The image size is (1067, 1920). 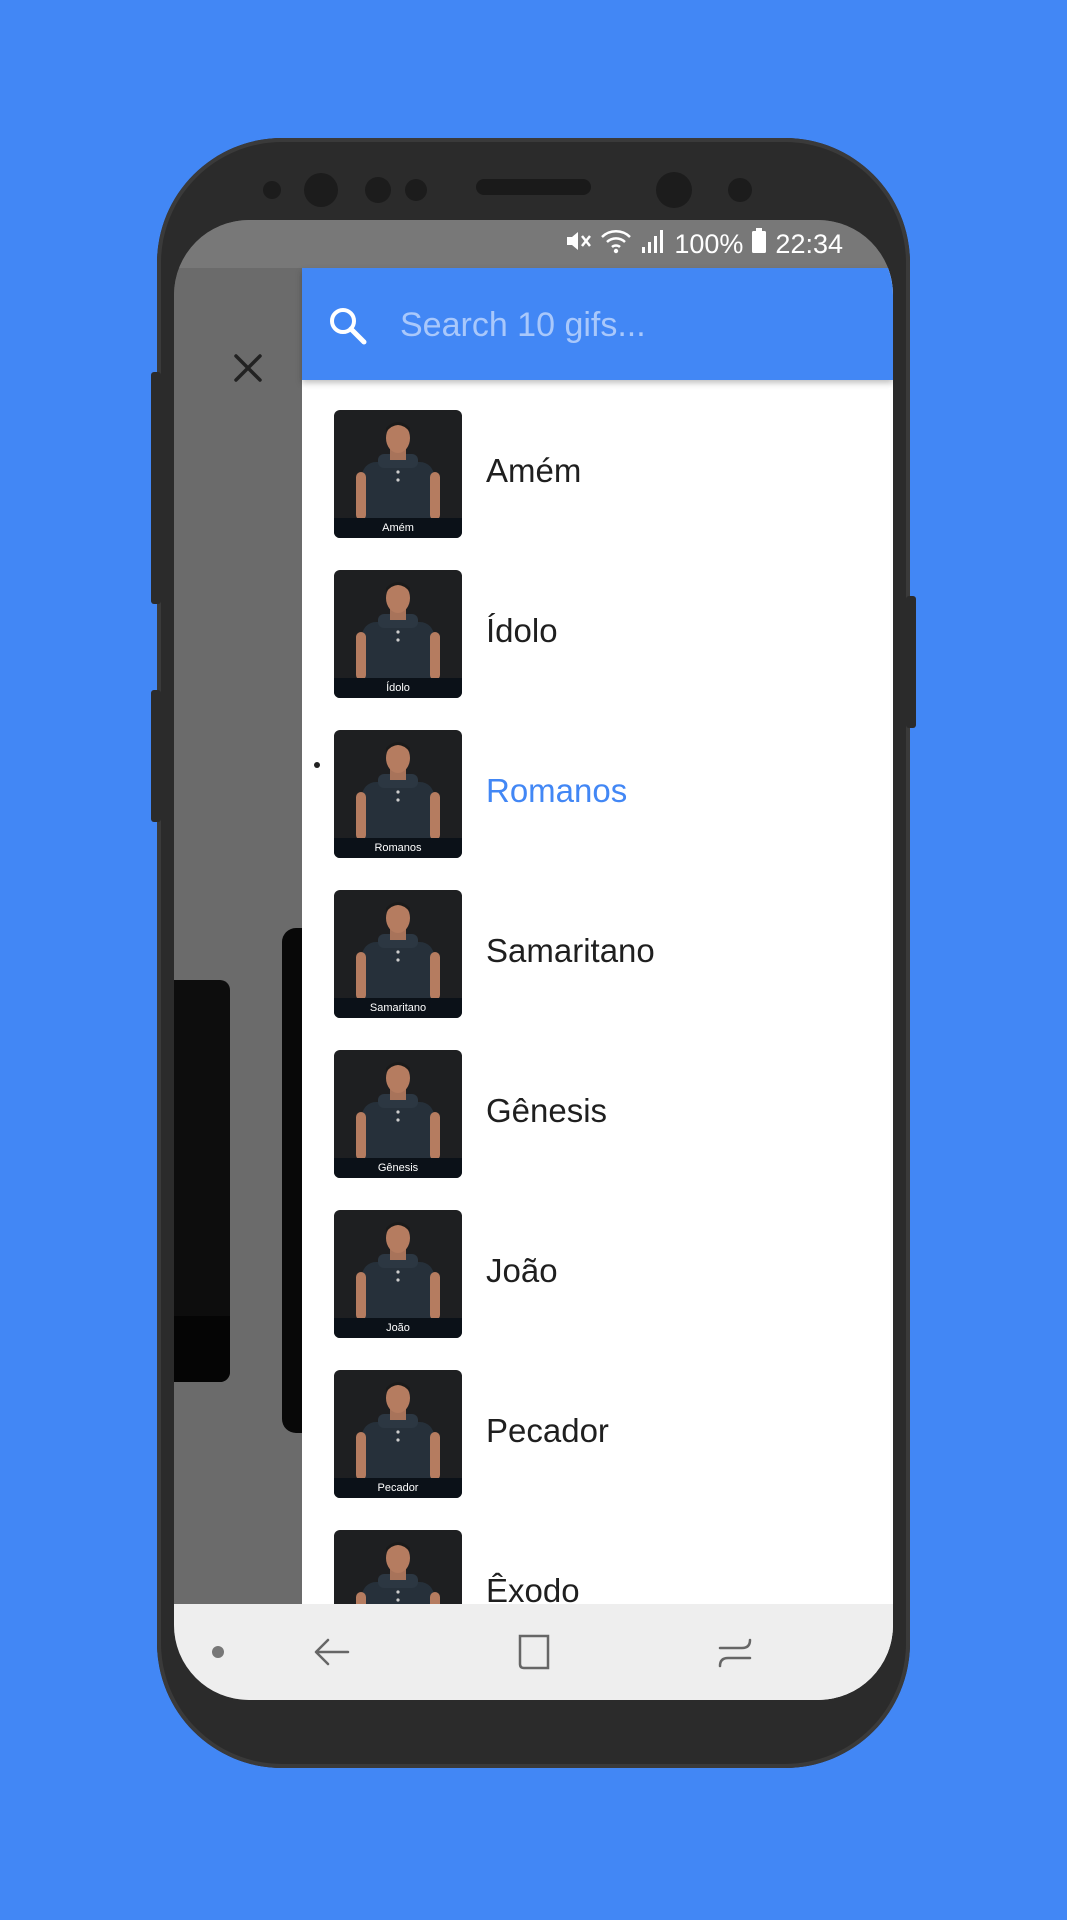 I want to click on gif-thumbnail: Gênesis, so click(x=398, y=1114).